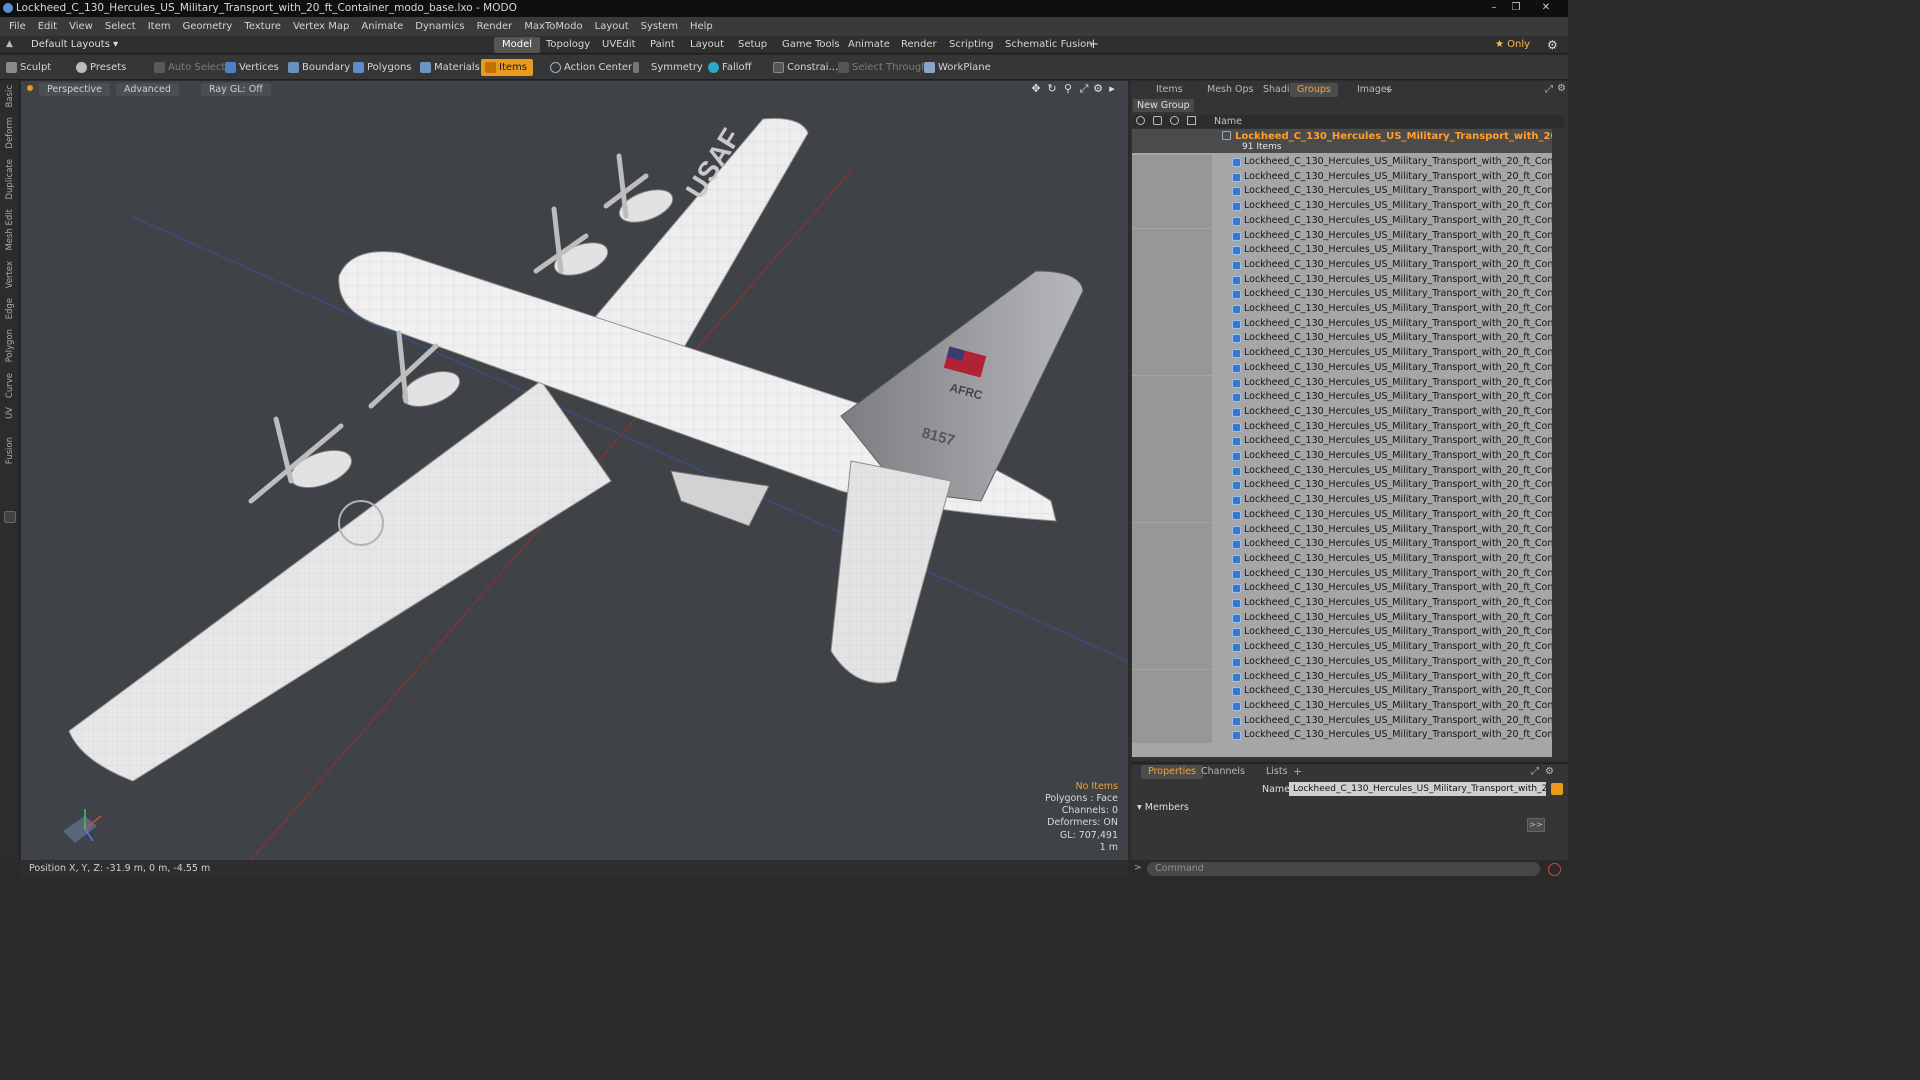 The image size is (1920, 1080). Describe the element at coordinates (731, 67) in the screenshot. I see `falloff-button: Falloff` at that location.